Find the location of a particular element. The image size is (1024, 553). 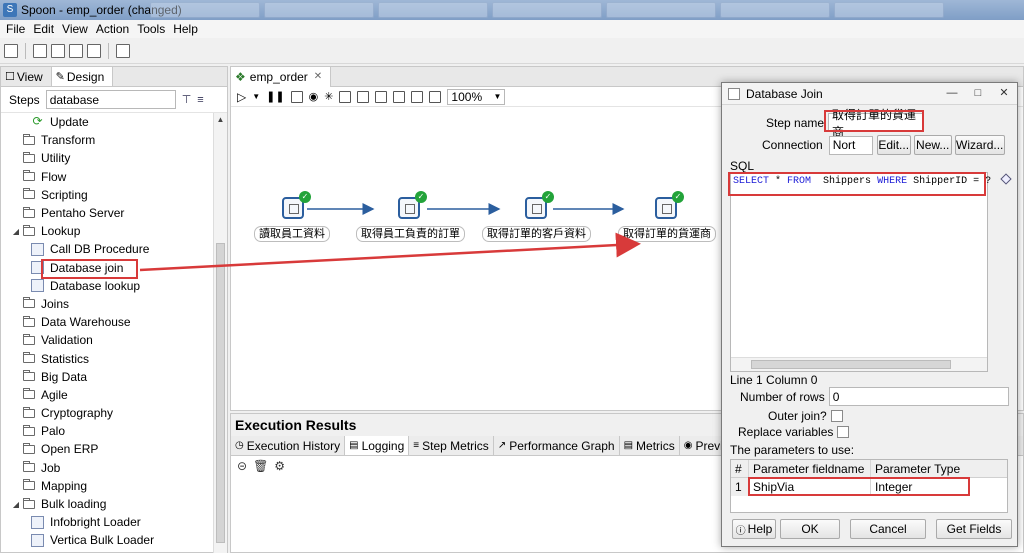

sql-horizontal-scrollbar is located at coordinates (859, 364).